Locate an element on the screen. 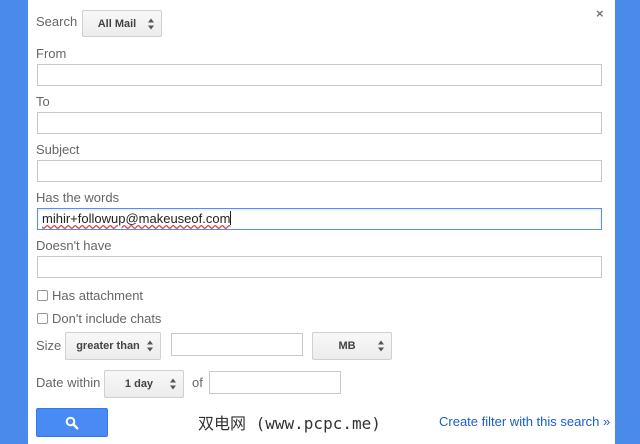 The width and height of the screenshot is (640, 444). has-attachment-label: Has attachment is located at coordinates (97, 295).